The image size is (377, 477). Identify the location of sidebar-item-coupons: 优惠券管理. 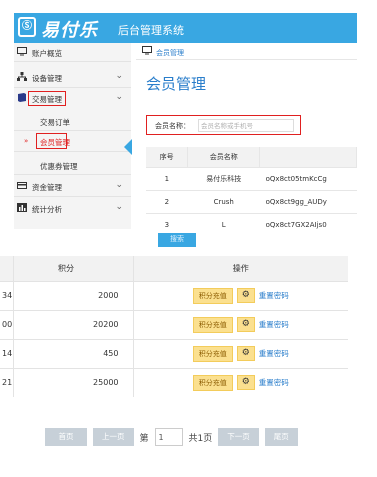
(72, 165).